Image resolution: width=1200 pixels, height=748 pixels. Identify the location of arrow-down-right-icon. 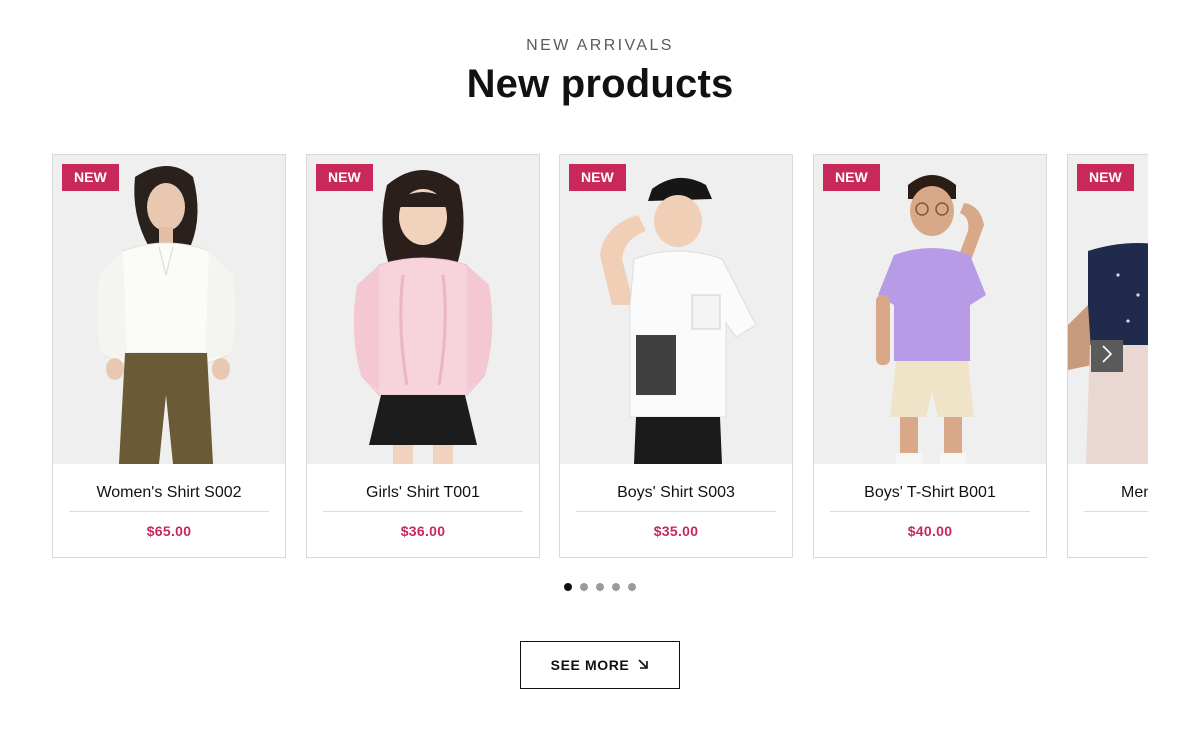
(643, 665).